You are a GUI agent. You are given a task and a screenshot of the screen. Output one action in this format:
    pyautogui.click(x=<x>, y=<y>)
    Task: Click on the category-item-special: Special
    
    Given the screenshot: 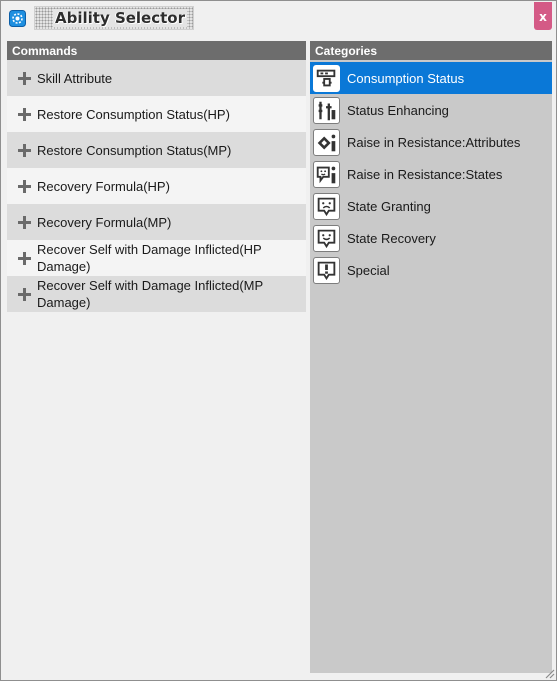 What is the action you would take?
    pyautogui.click(x=431, y=270)
    